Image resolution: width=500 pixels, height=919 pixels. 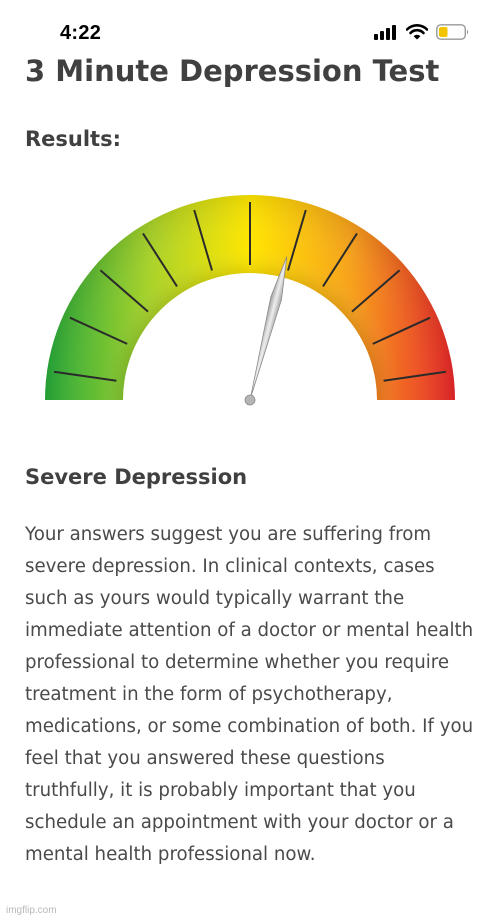 I want to click on status-bar: 4:22, so click(x=250, y=26).